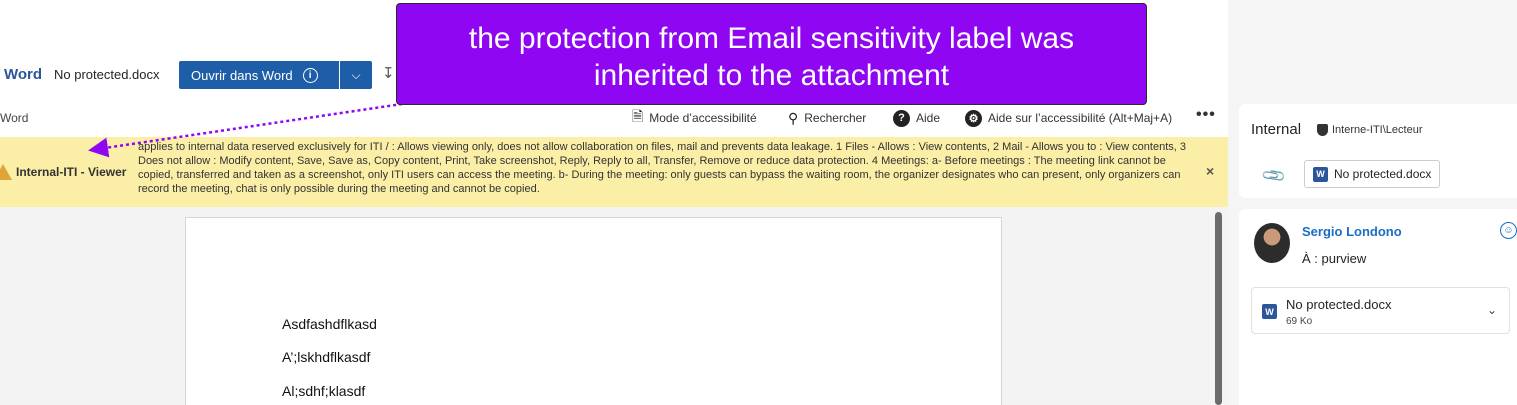  I want to click on banner-label: Internal-ITI - Viewer, so click(71, 172).